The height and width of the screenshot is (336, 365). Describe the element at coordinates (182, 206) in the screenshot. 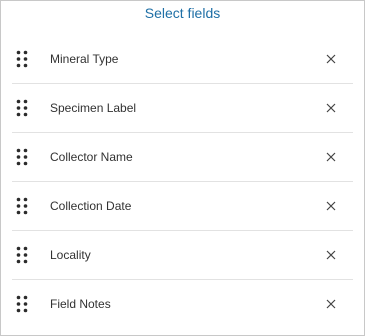

I see `field-row-collection-date: Collection Date` at that location.